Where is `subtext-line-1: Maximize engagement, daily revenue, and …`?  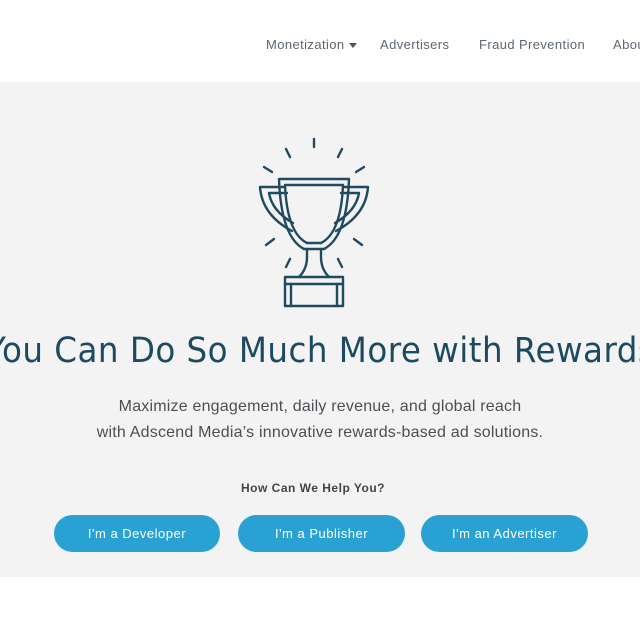 subtext-line-1: Maximize engagement, daily revenue, and … is located at coordinates (320, 406).